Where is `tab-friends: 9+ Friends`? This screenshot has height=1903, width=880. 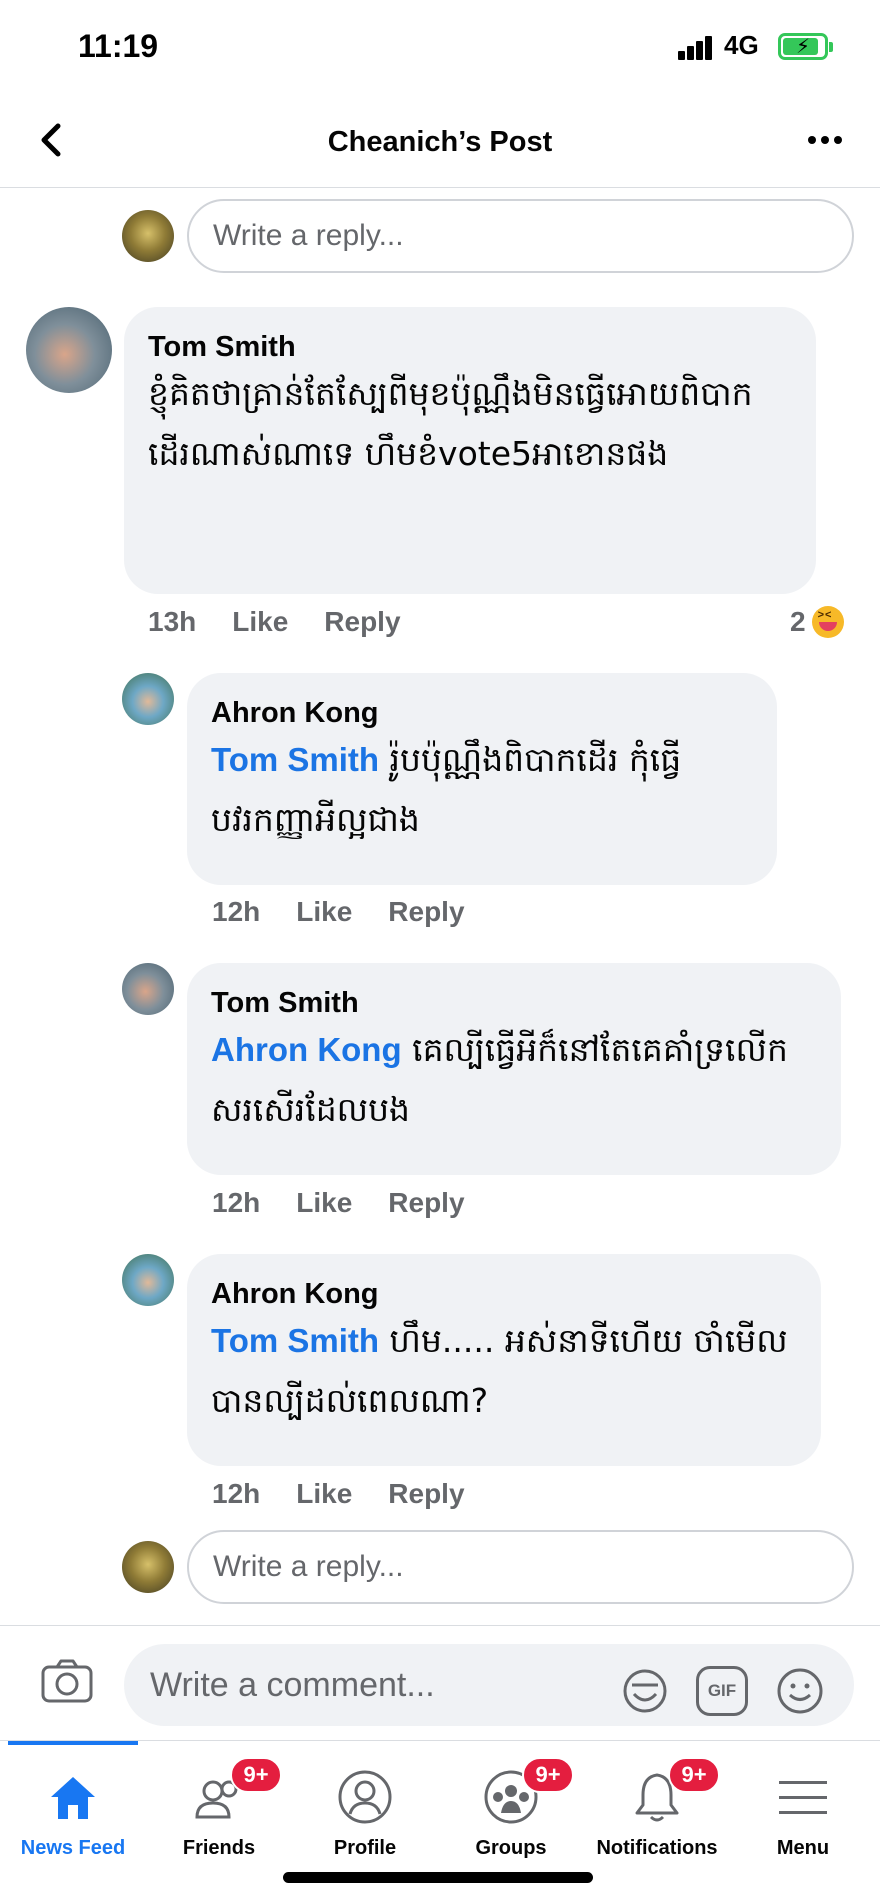
tab-friends: 9+ Friends is located at coordinates (219, 1812).